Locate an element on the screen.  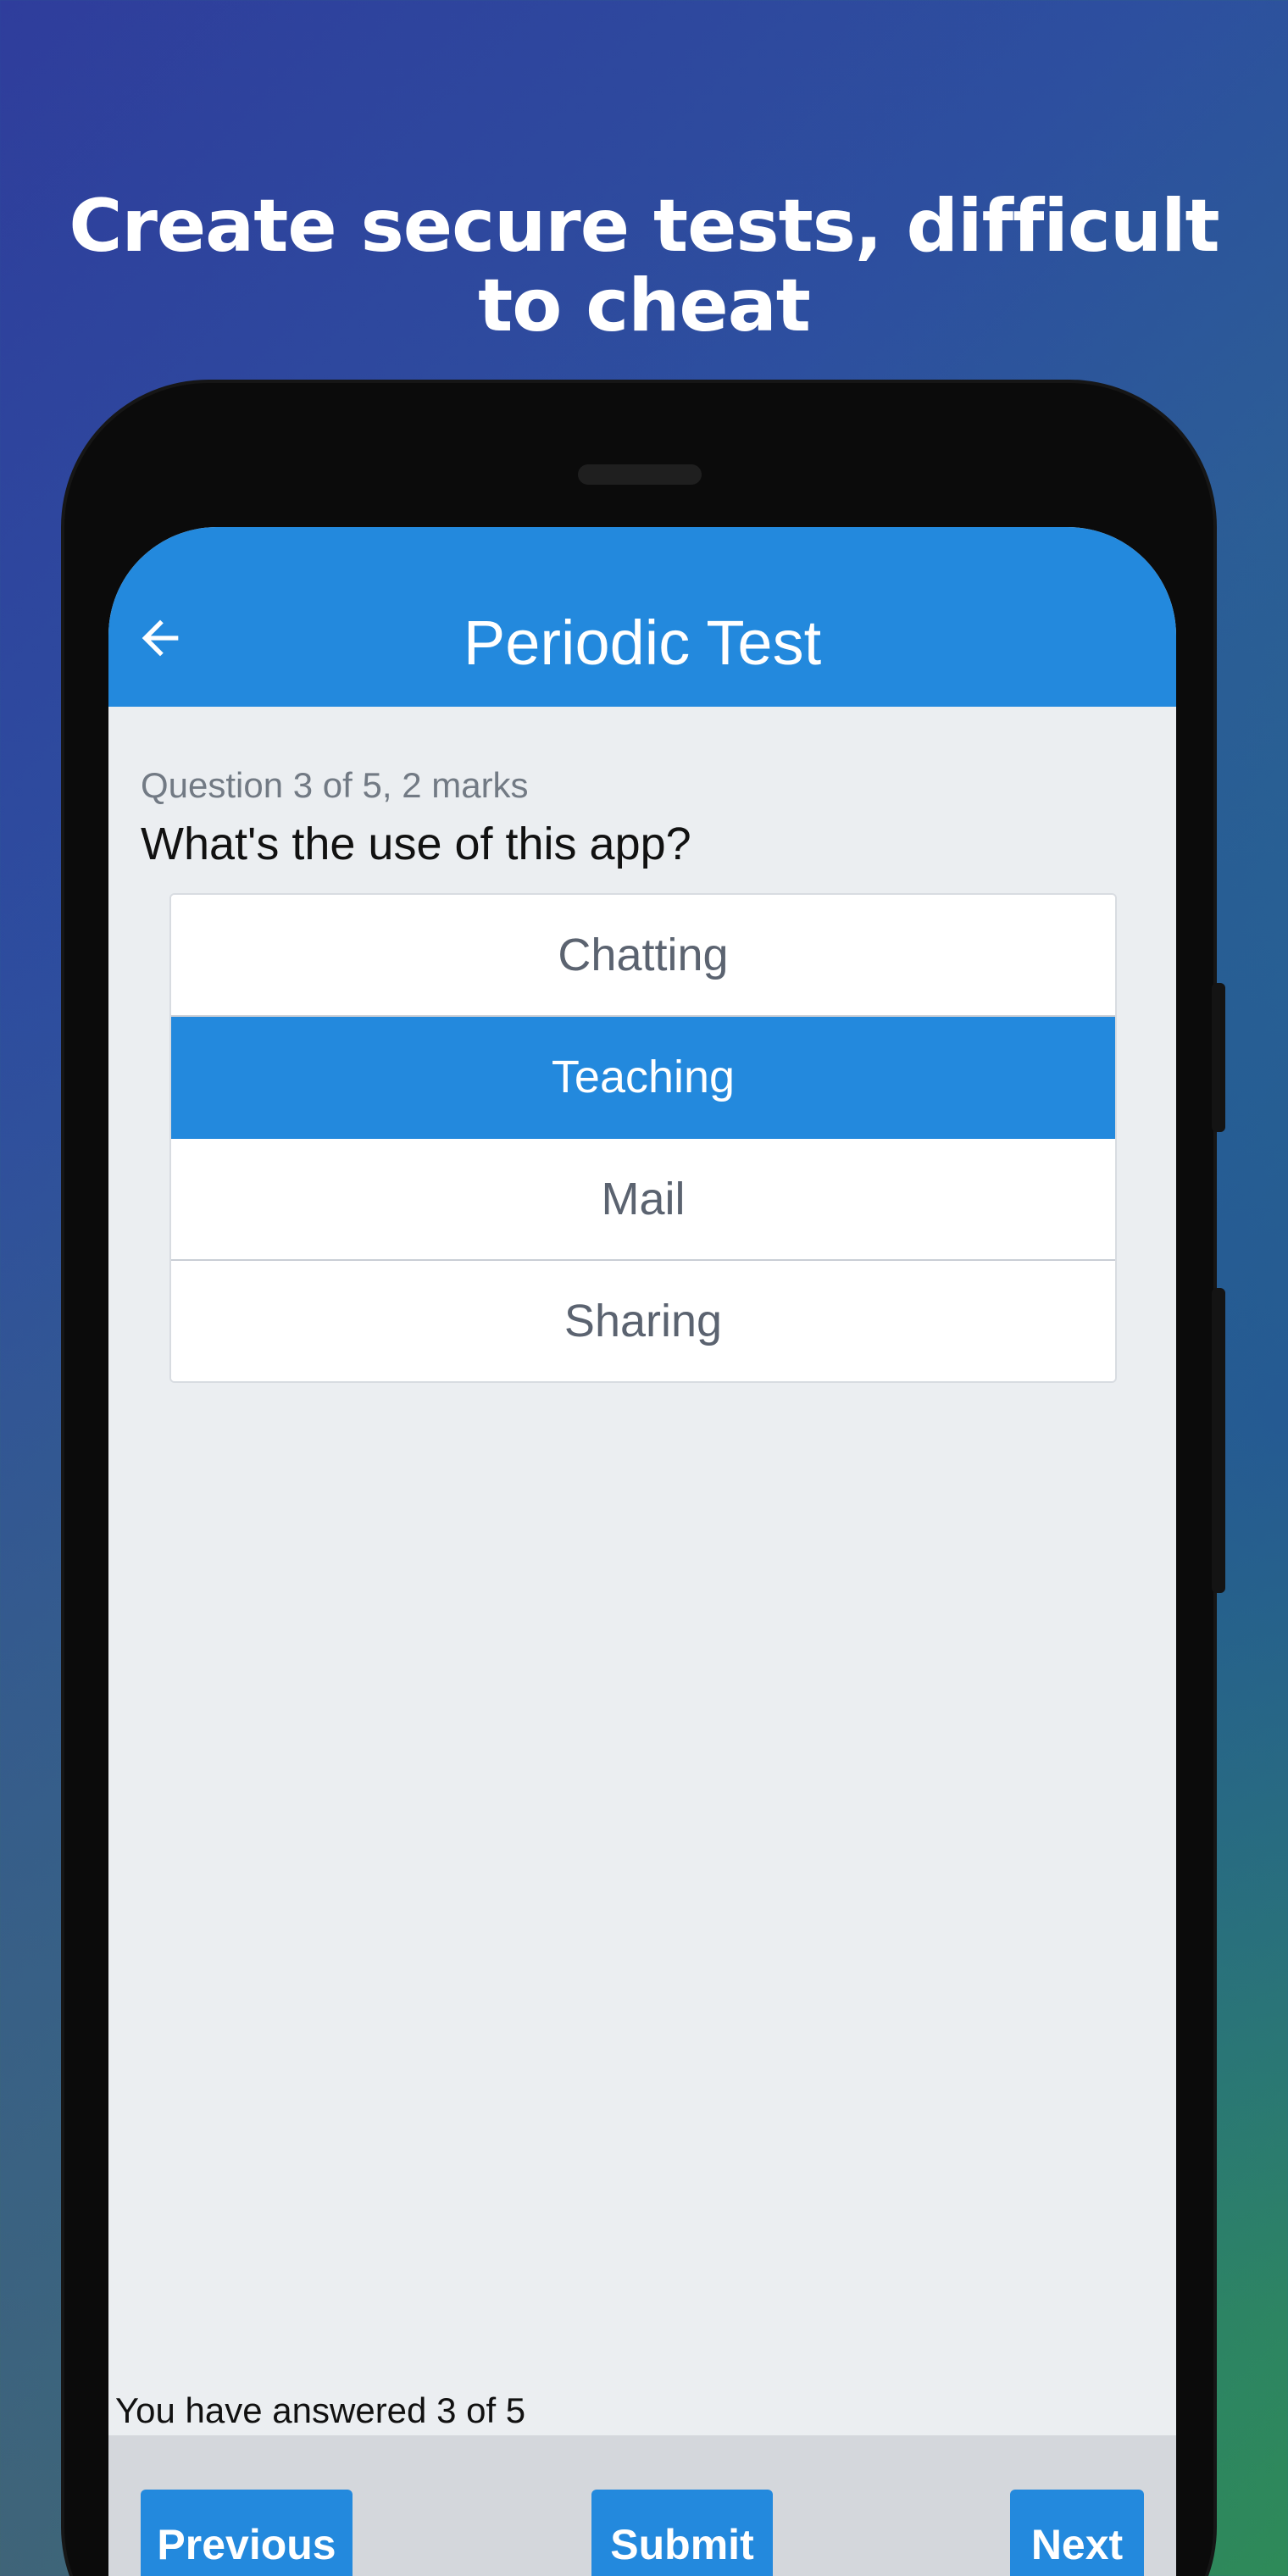
bottom-action-bar: Previous Submit Next is located at coordinates (642, 2505).